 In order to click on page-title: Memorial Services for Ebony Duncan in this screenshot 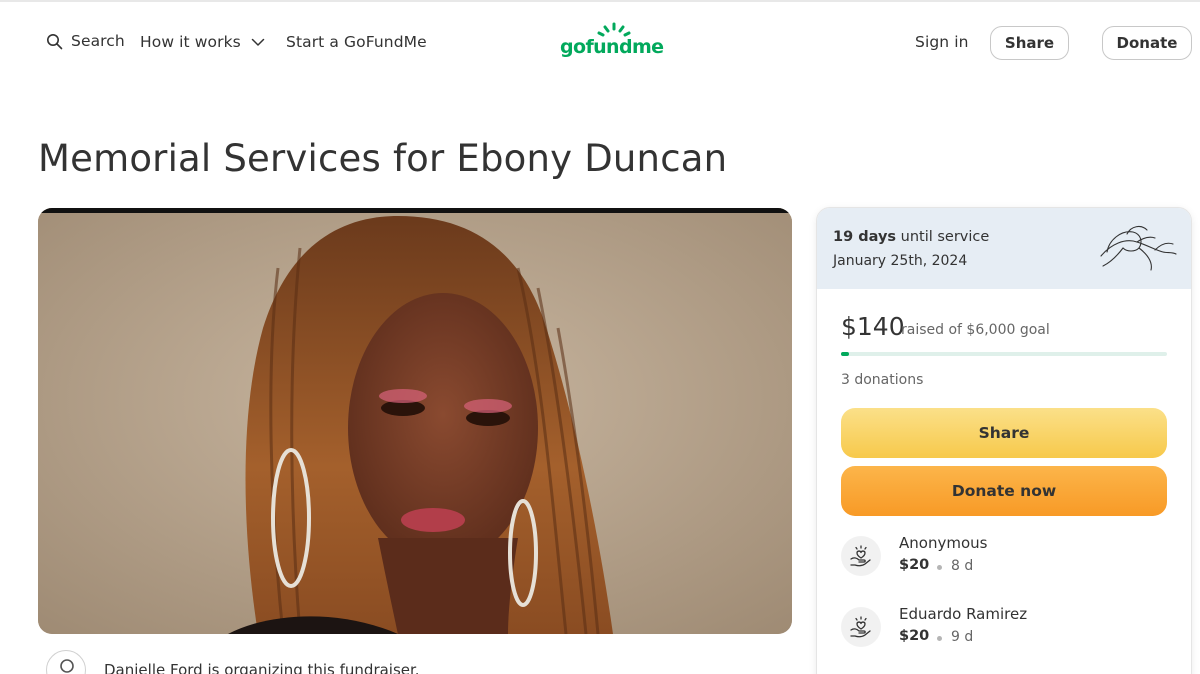, I will do `click(383, 158)`.